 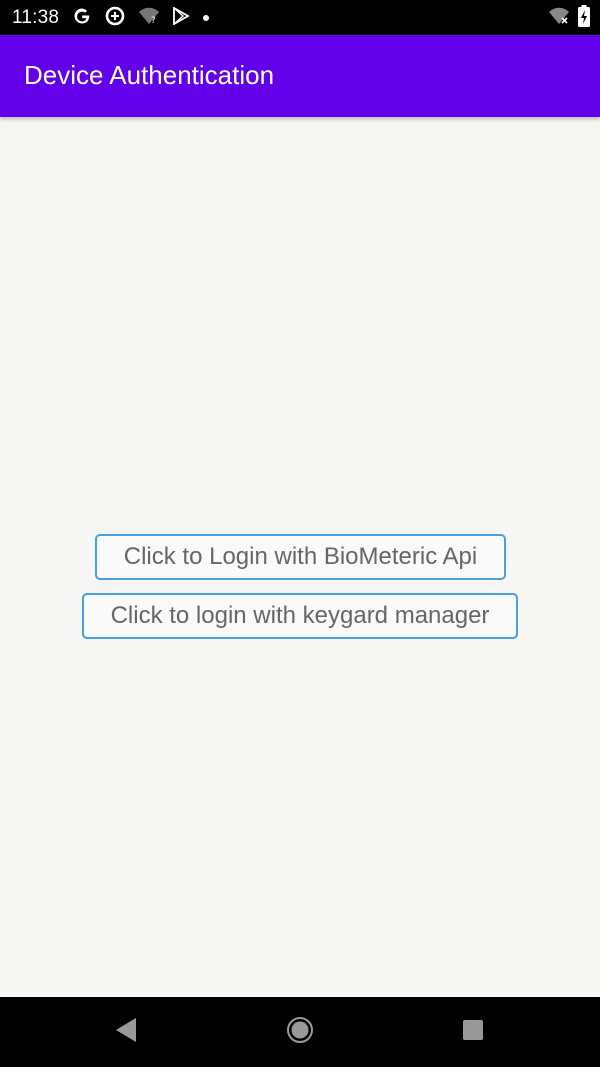 I want to click on back-button, so click(x=126, y=1032).